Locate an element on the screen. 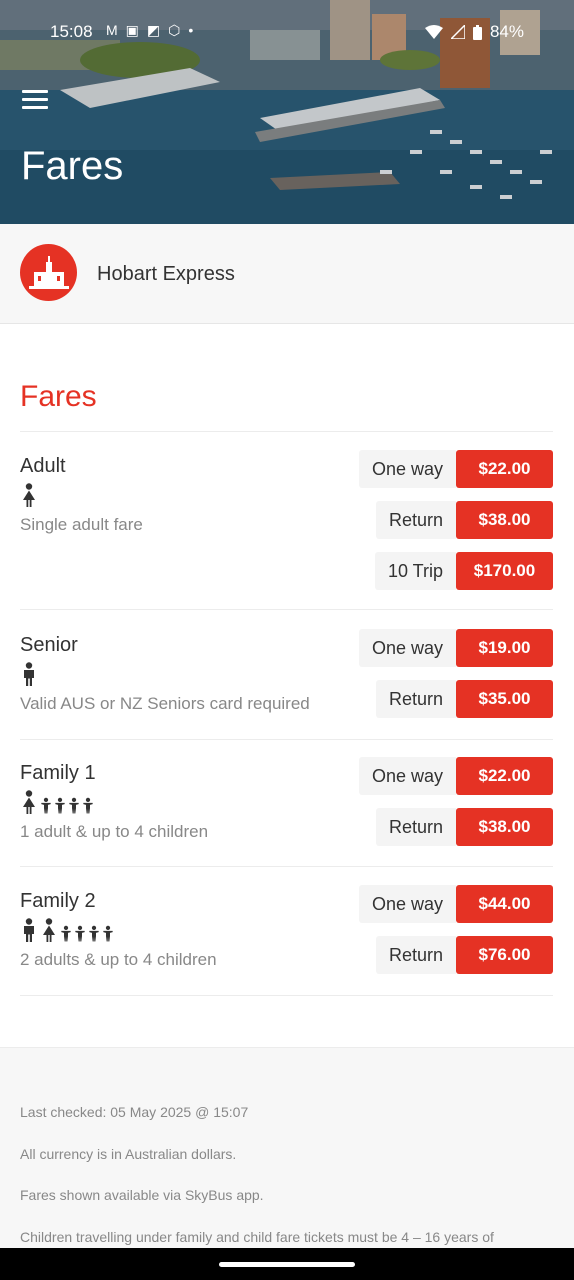  app-note: Fares shown available via SkyBus app. is located at coordinates (142, 1195).